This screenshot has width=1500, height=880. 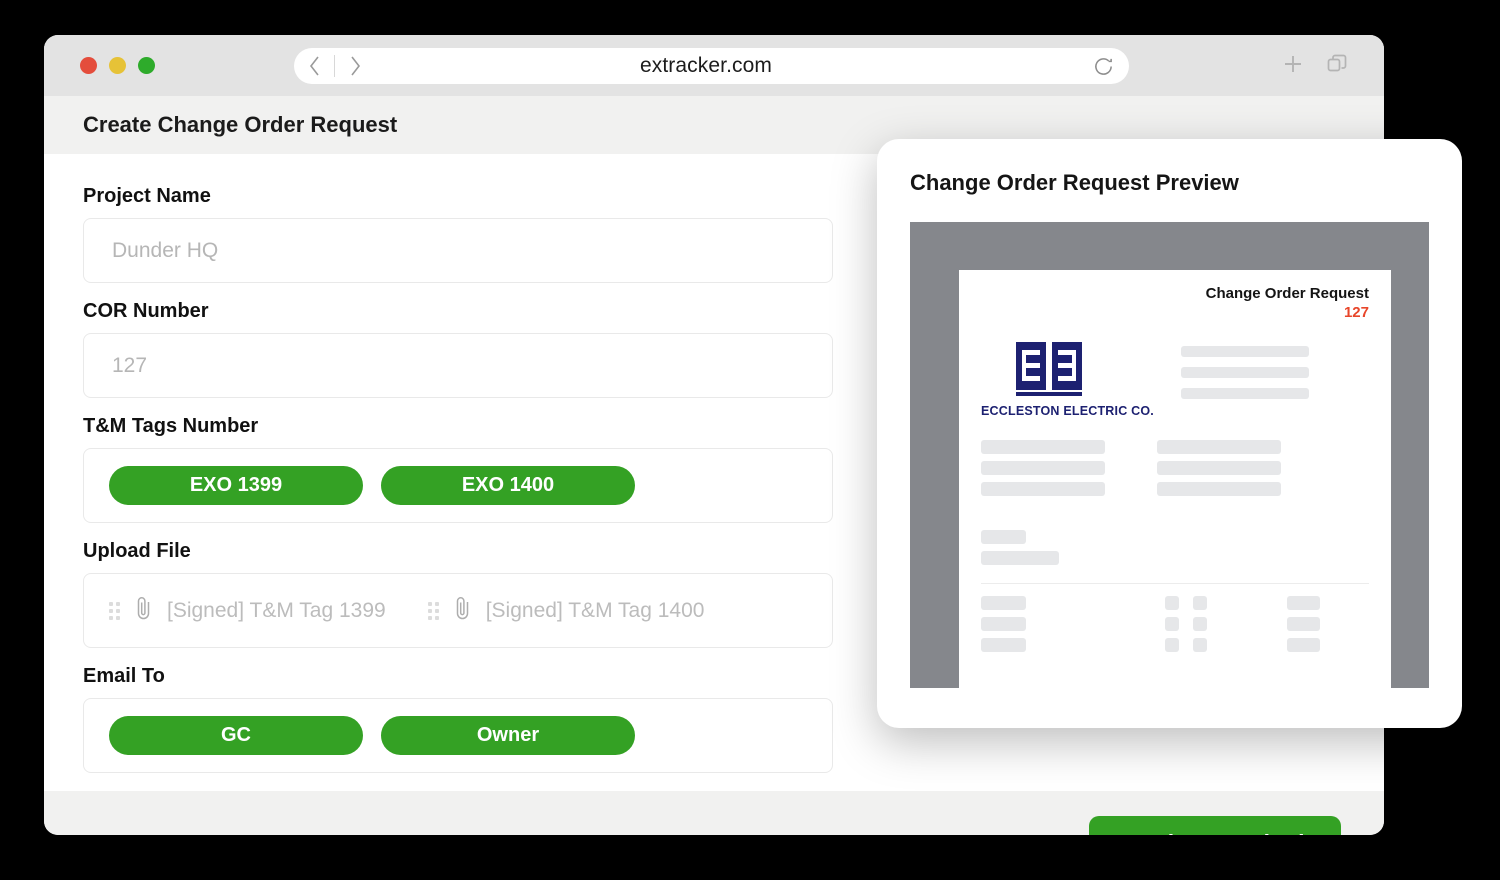 I want to click on document-midsection-skeleton, so click(x=1175, y=547).